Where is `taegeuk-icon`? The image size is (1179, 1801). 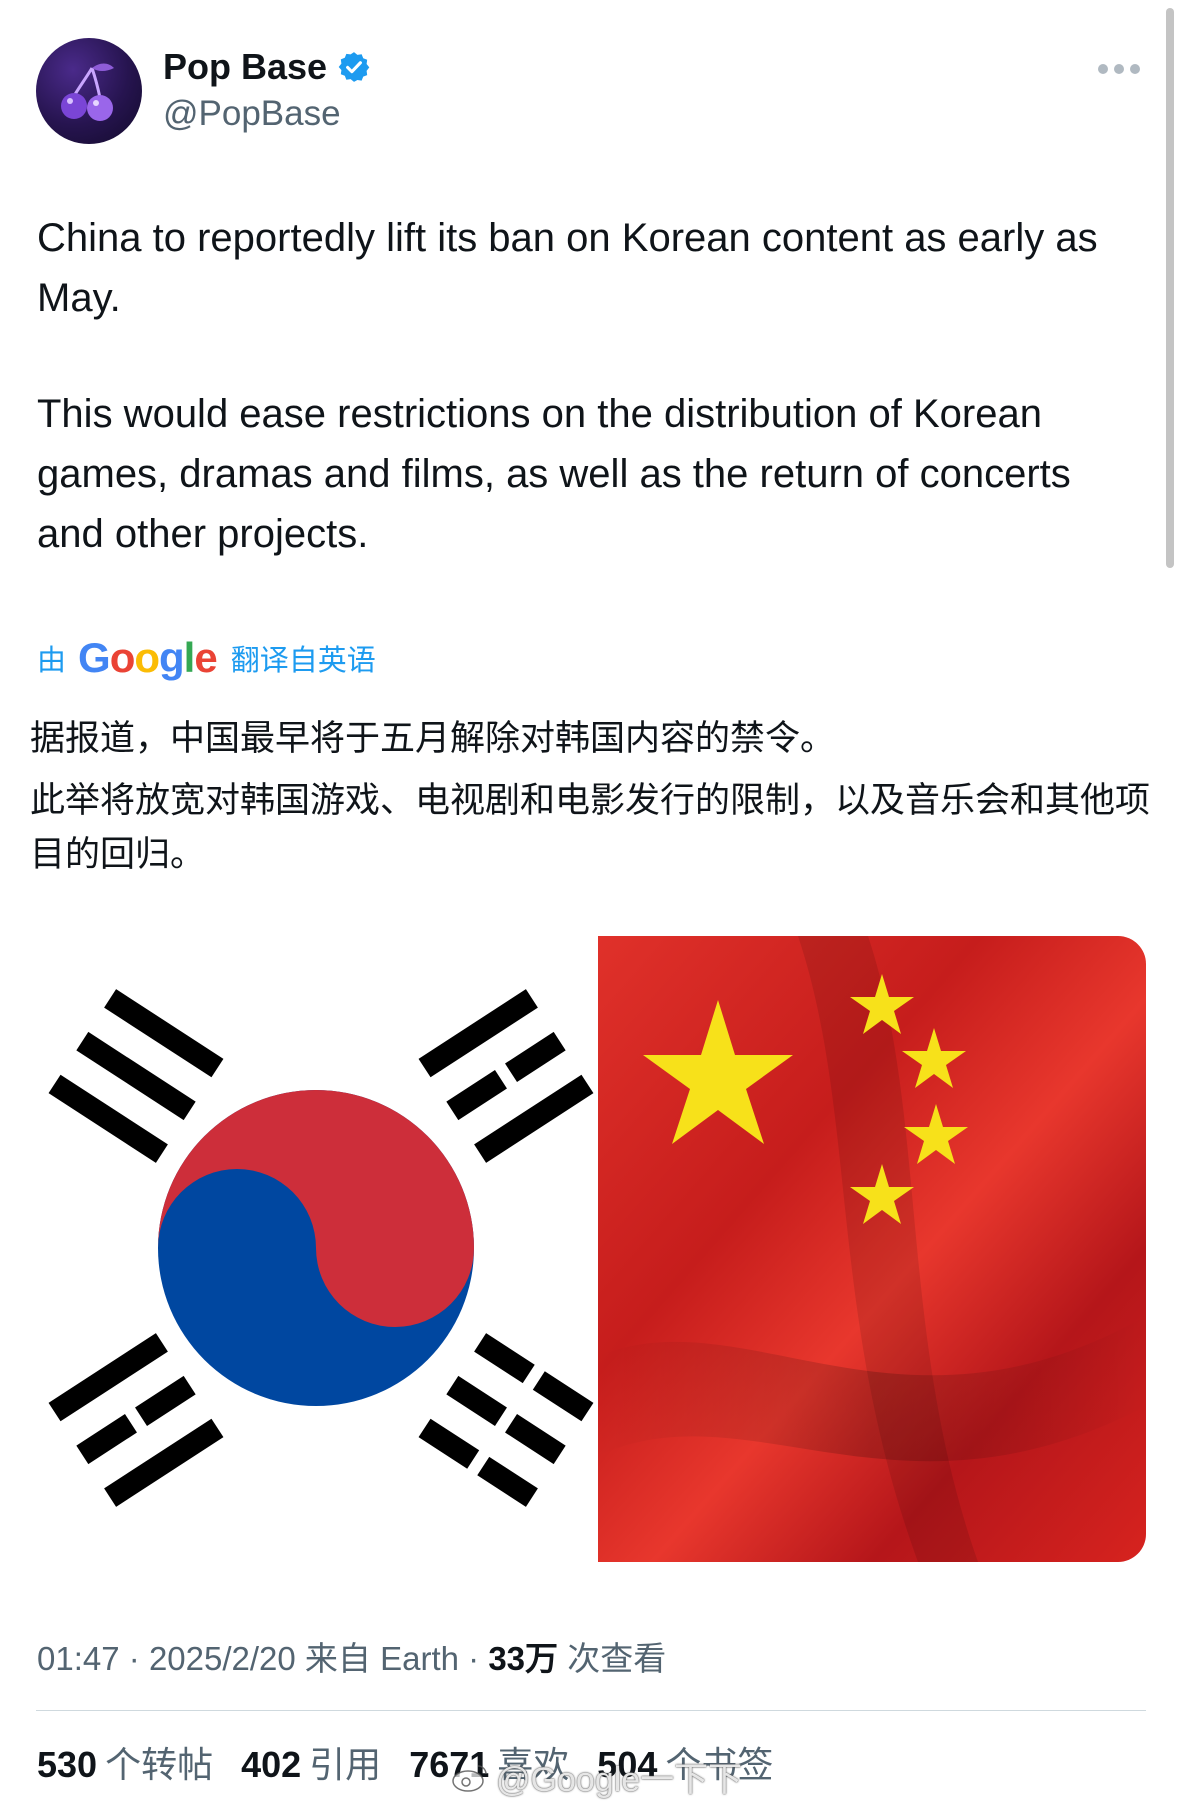
taegeuk-icon is located at coordinates (316, 1248).